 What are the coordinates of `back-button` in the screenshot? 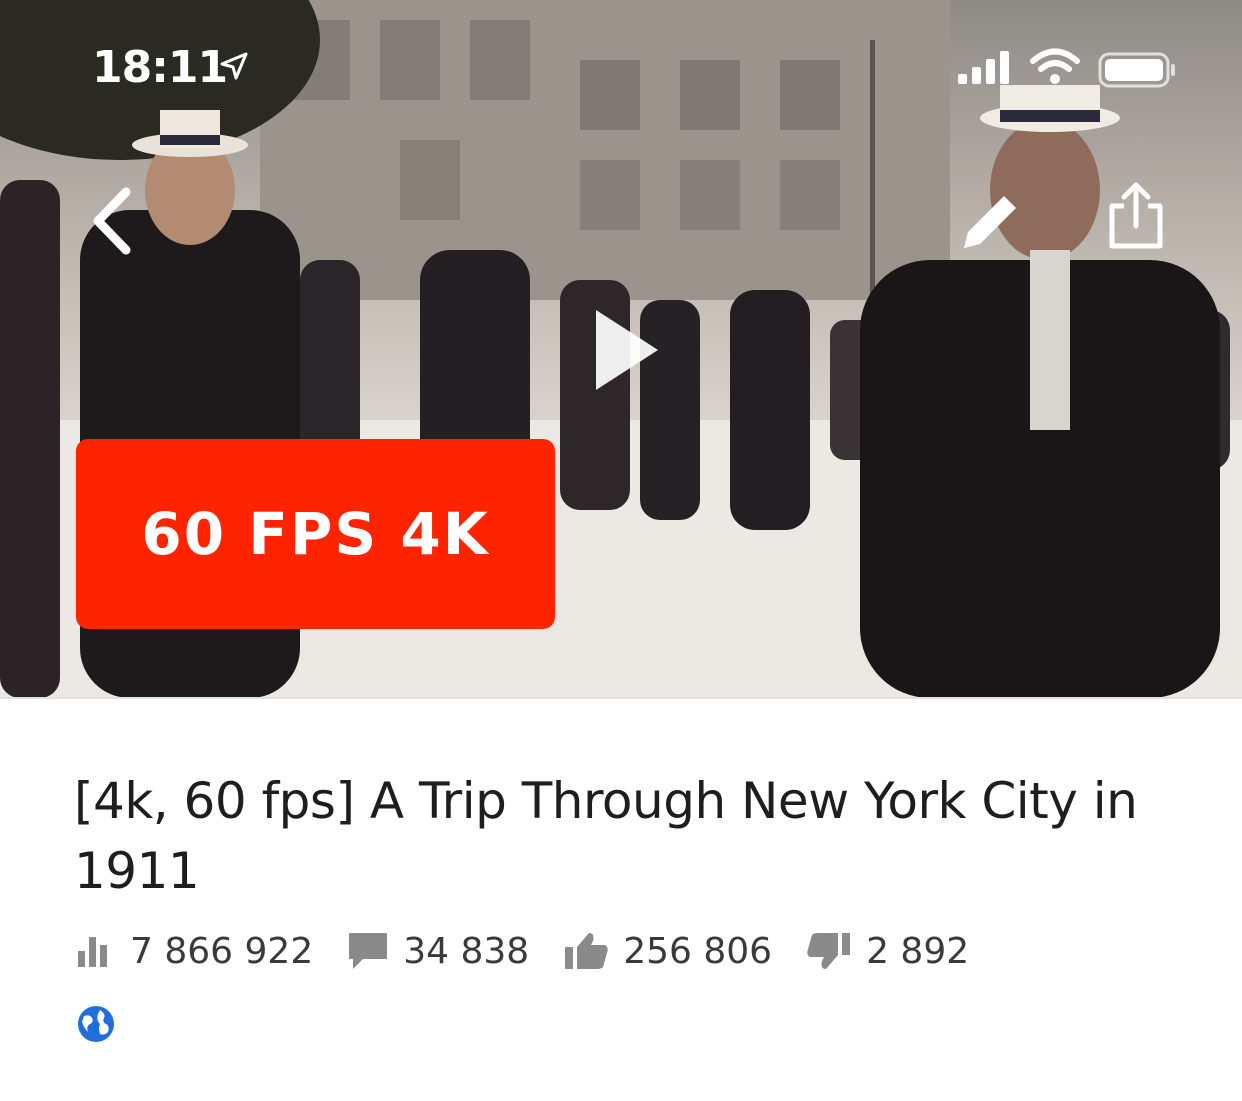 It's located at (116, 221).